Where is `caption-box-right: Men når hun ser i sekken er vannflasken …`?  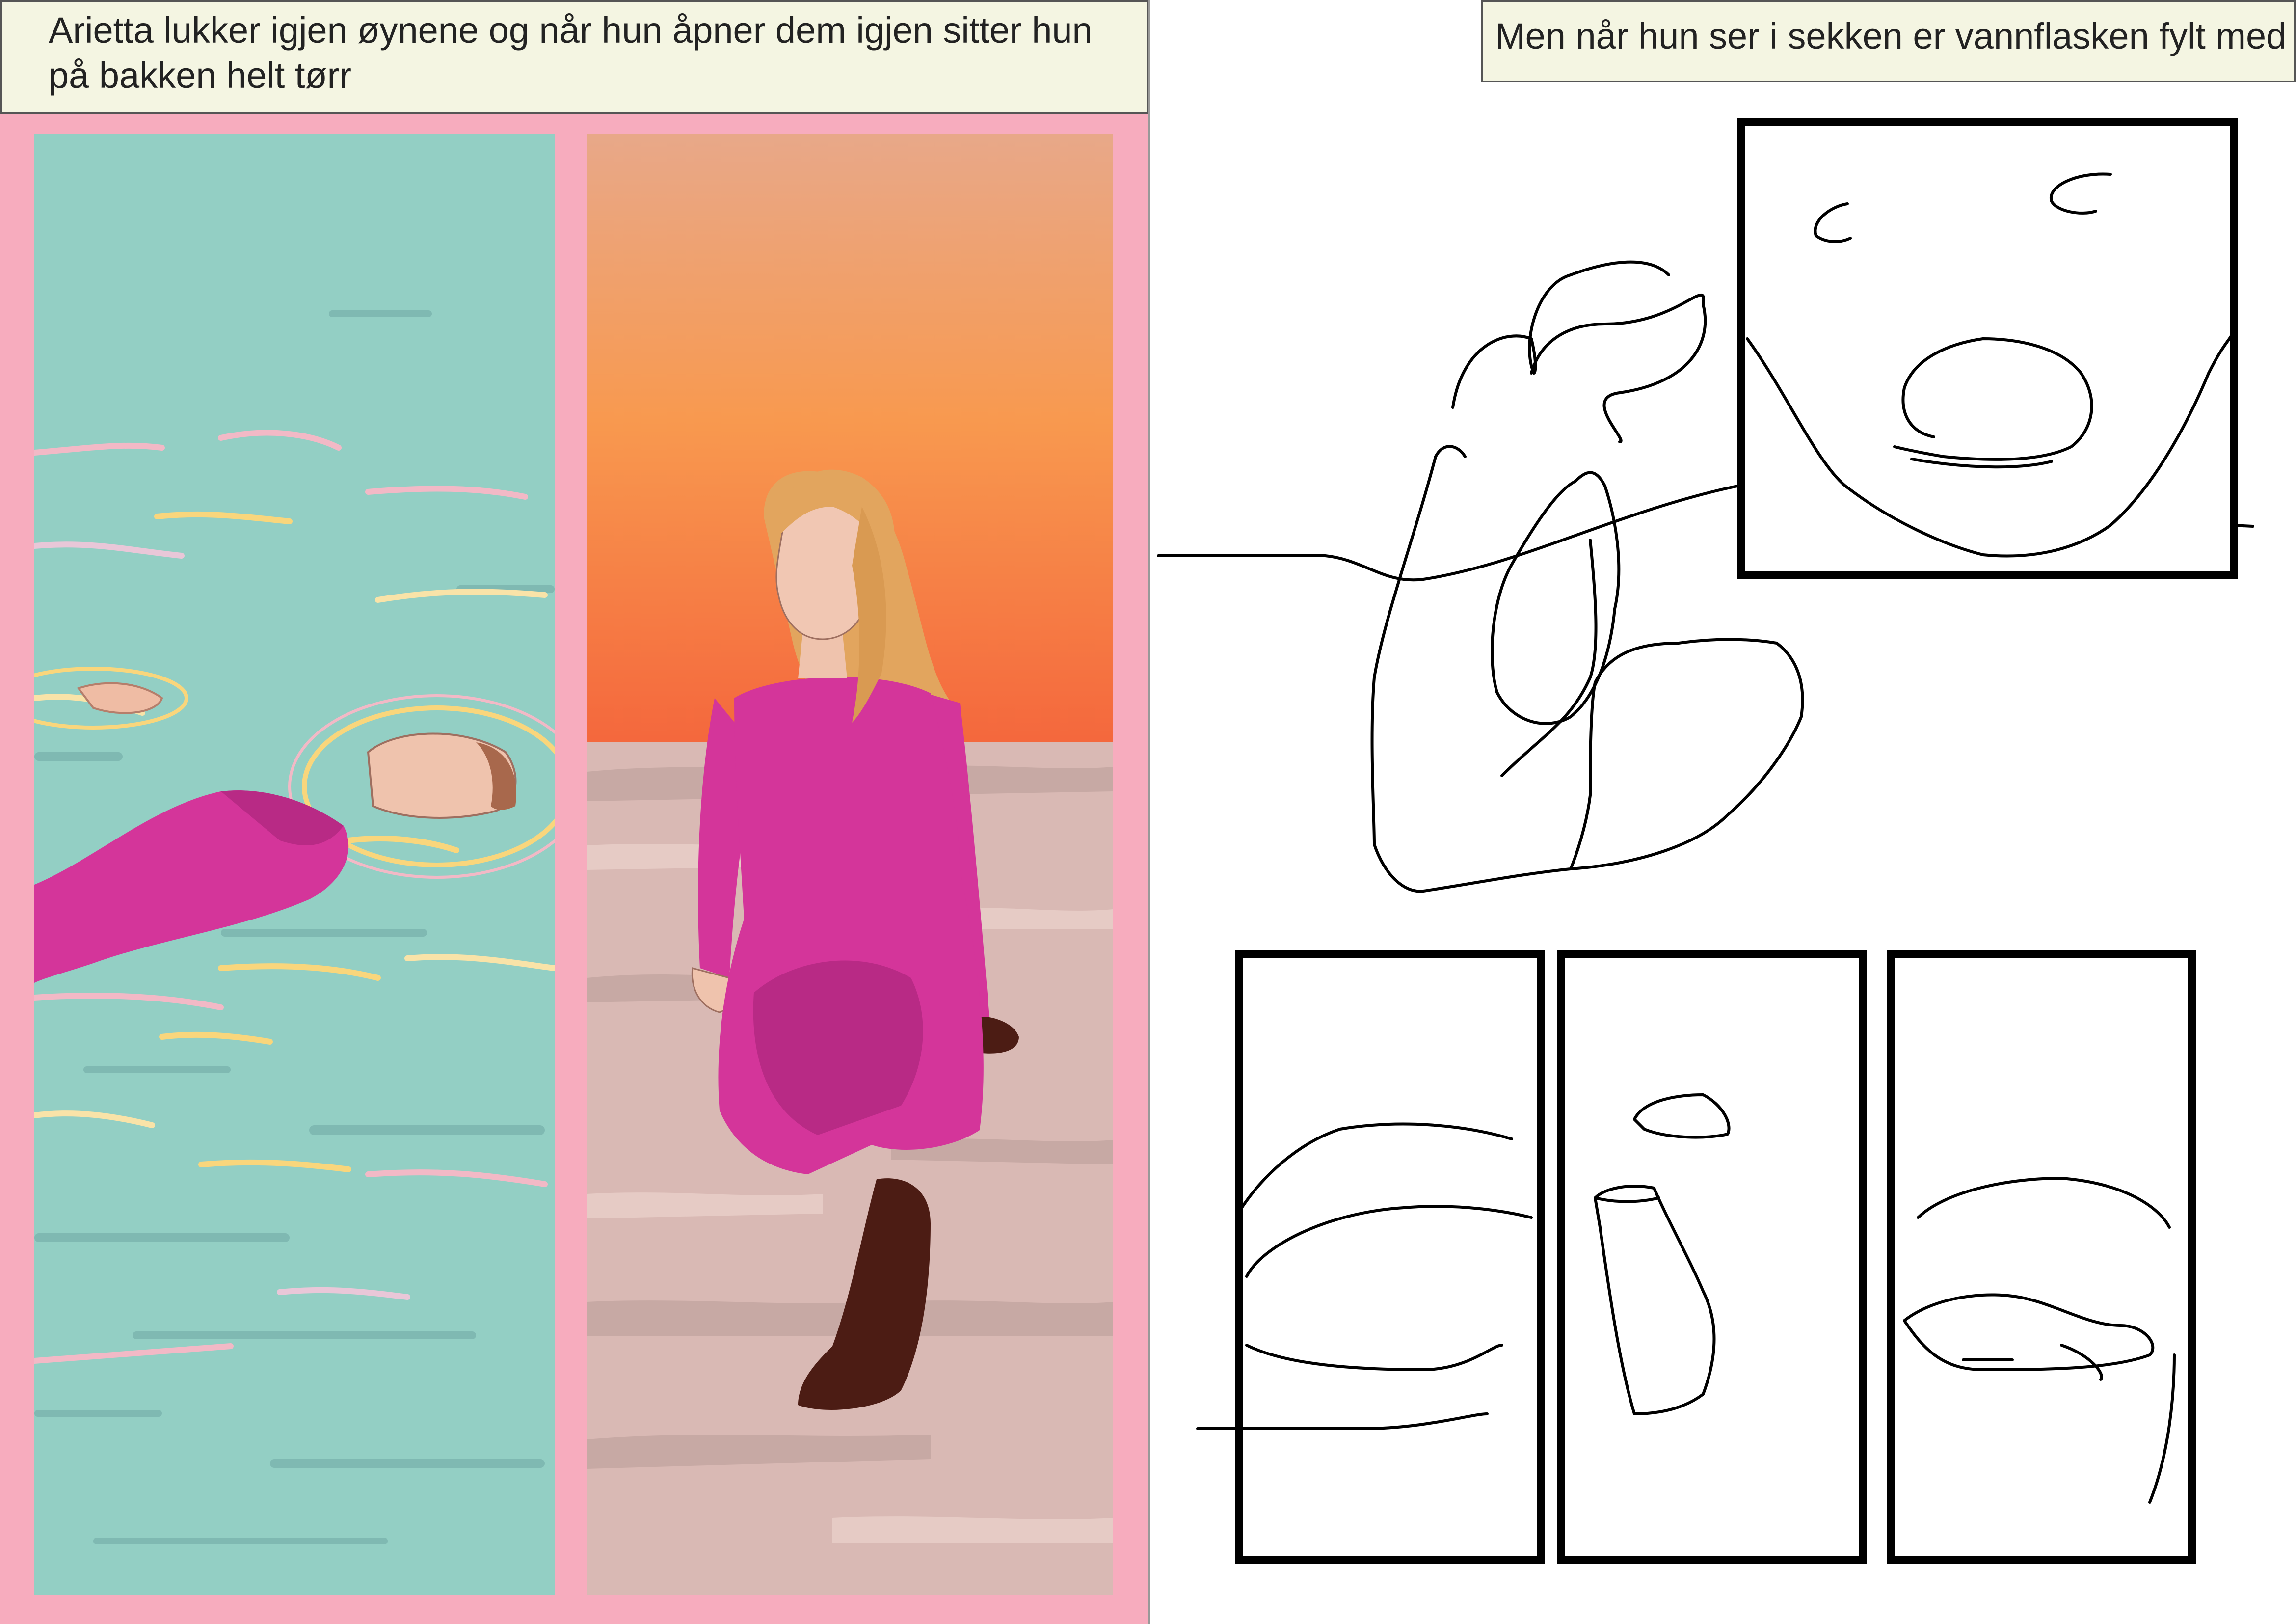 caption-box-right: Men når hun ser i sekken er vannflasken … is located at coordinates (1888, 41).